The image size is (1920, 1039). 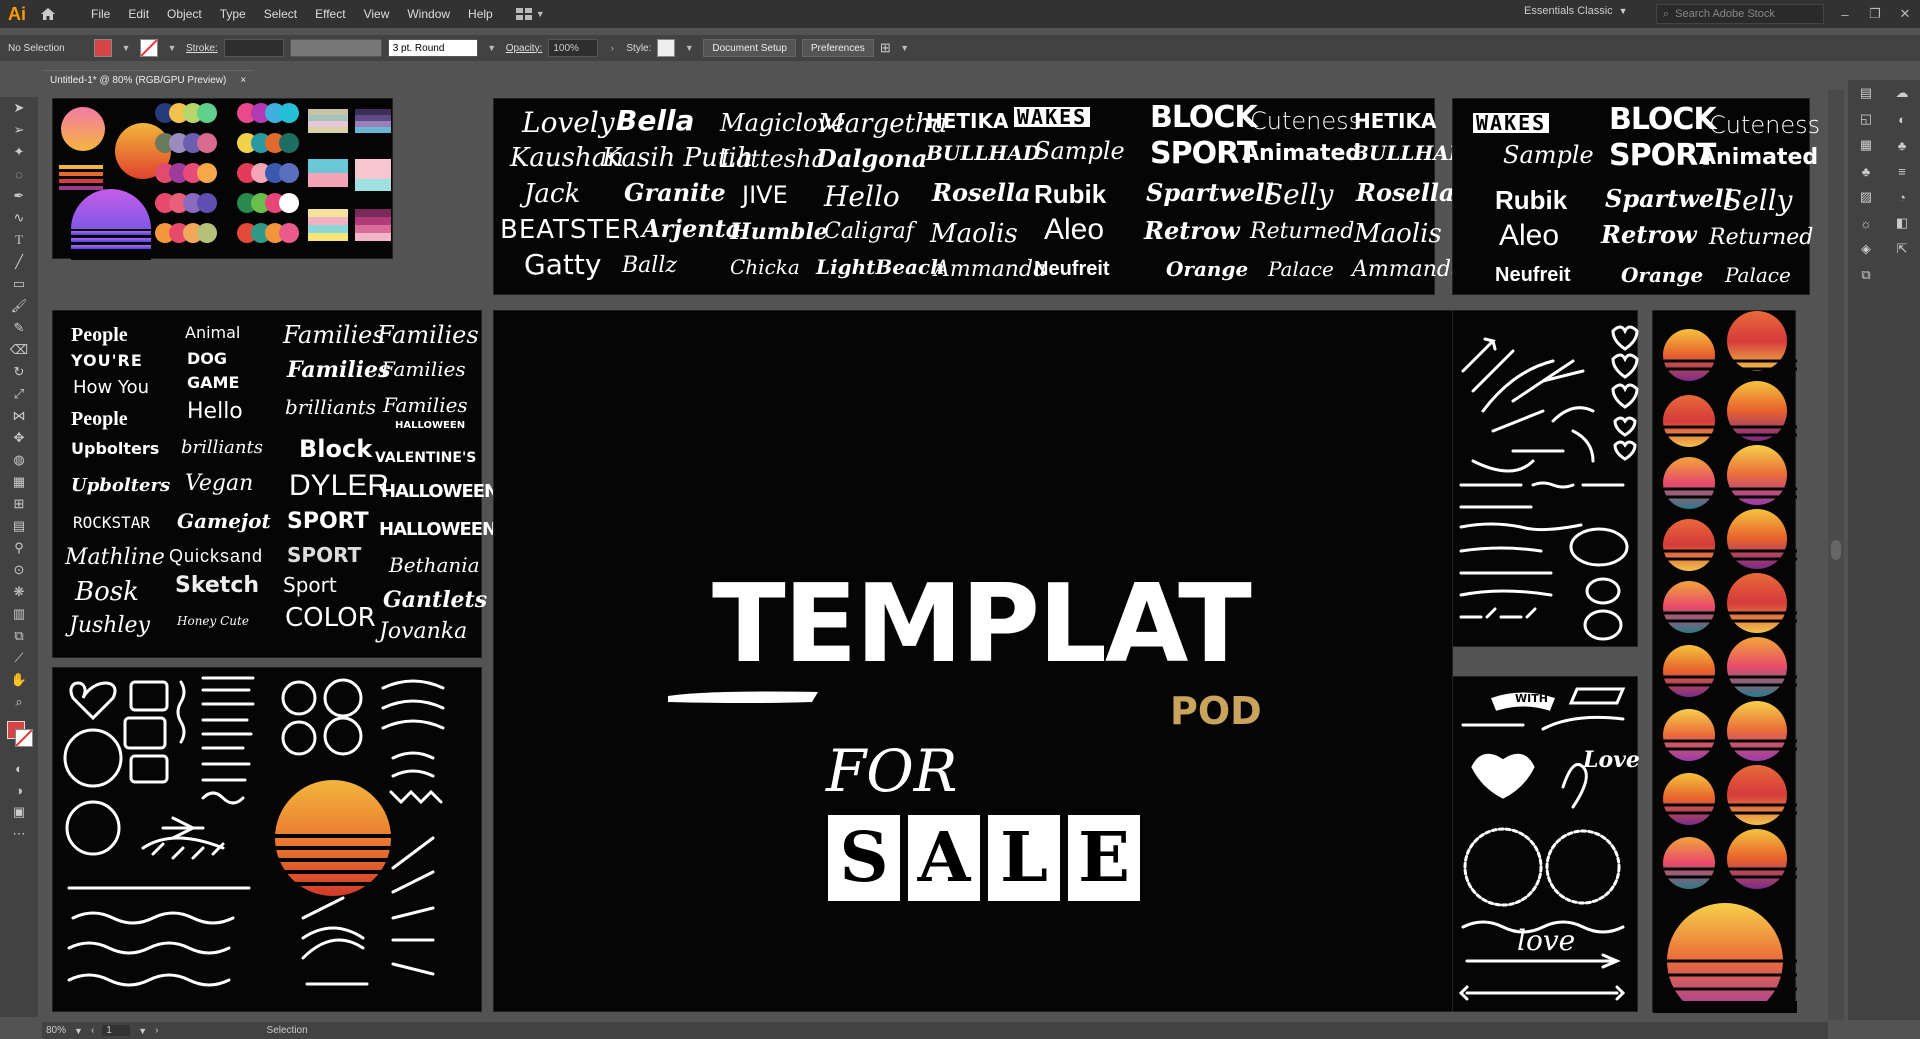 I want to click on color-mode-icon: ◐, so click(x=19, y=768).